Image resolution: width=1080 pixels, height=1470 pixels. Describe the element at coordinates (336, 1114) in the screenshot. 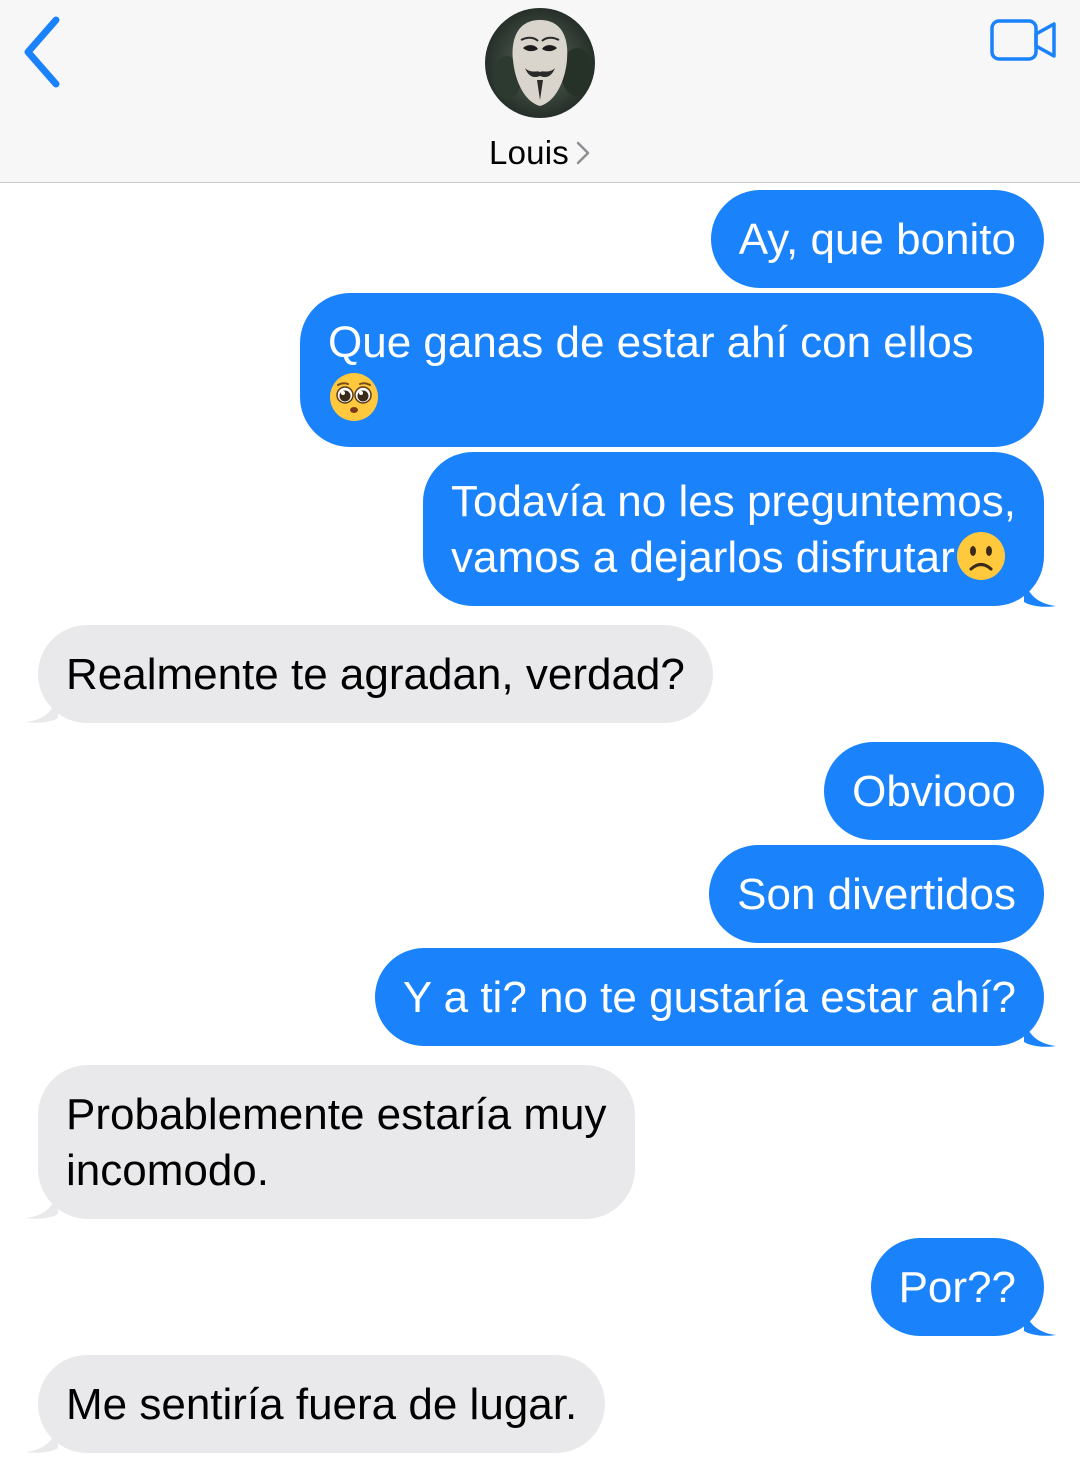

I see `message-text-line: Probablemente estaría muy` at that location.